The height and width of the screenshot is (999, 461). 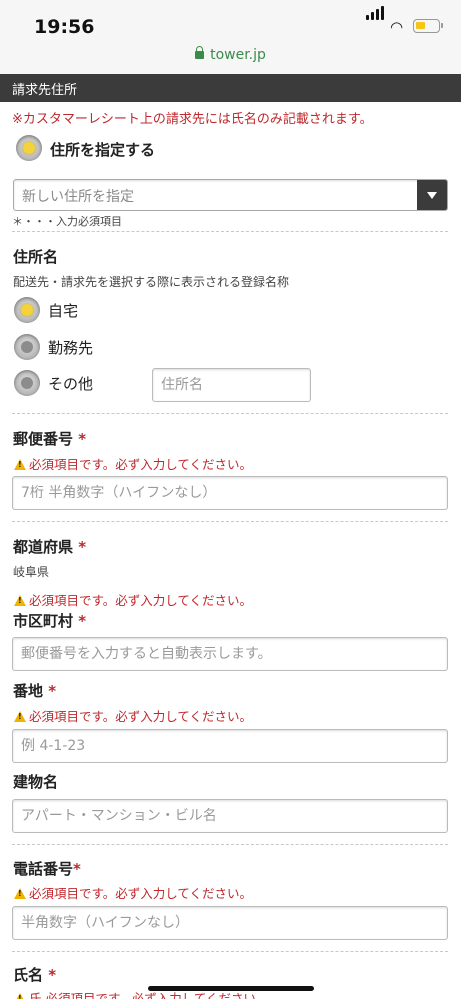 I want to click on postal-error: 必須項目です。必ず入力してください。, so click(x=133, y=463).